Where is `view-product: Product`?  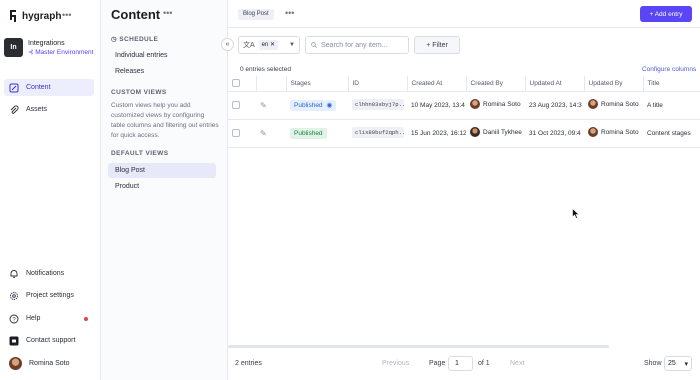
view-product: Product is located at coordinates (162, 186).